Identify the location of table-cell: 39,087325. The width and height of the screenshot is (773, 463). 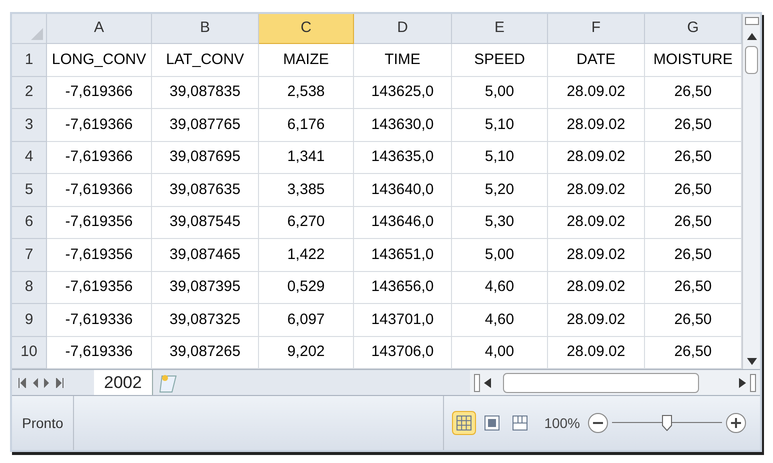
(205, 320).